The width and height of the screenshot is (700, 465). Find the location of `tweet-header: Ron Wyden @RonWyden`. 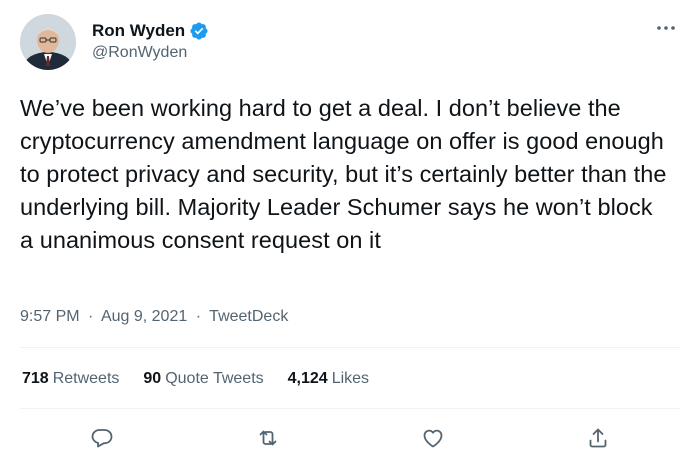

tweet-header: Ron Wyden @RonWyden is located at coordinates (350, 44).